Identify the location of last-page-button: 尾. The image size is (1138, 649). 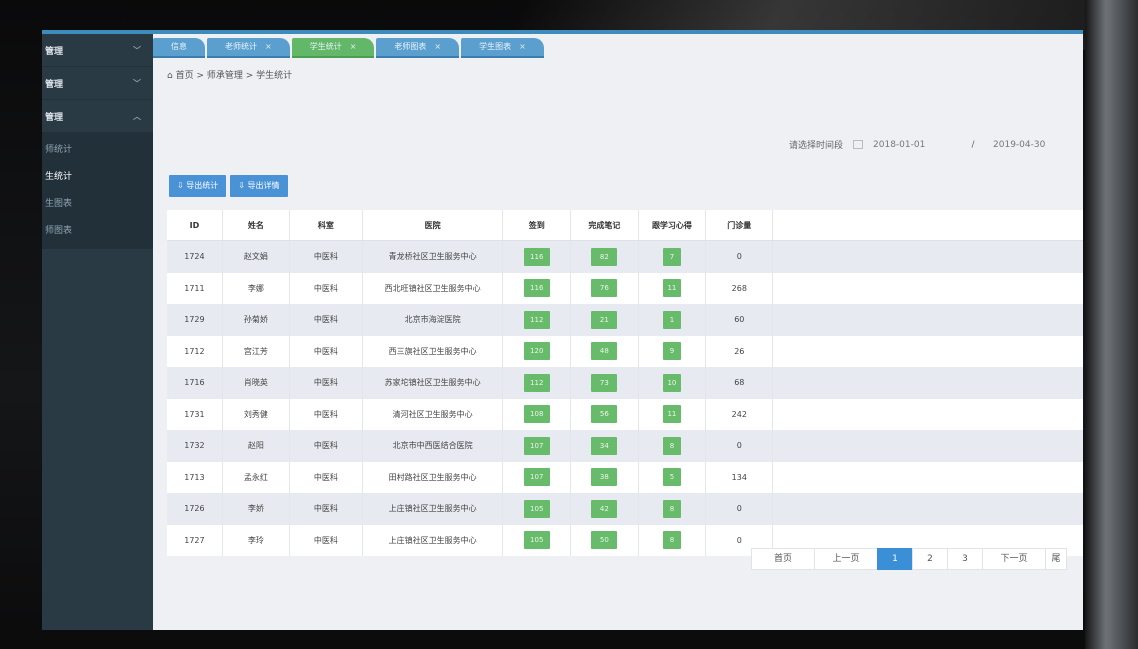
(1056, 559).